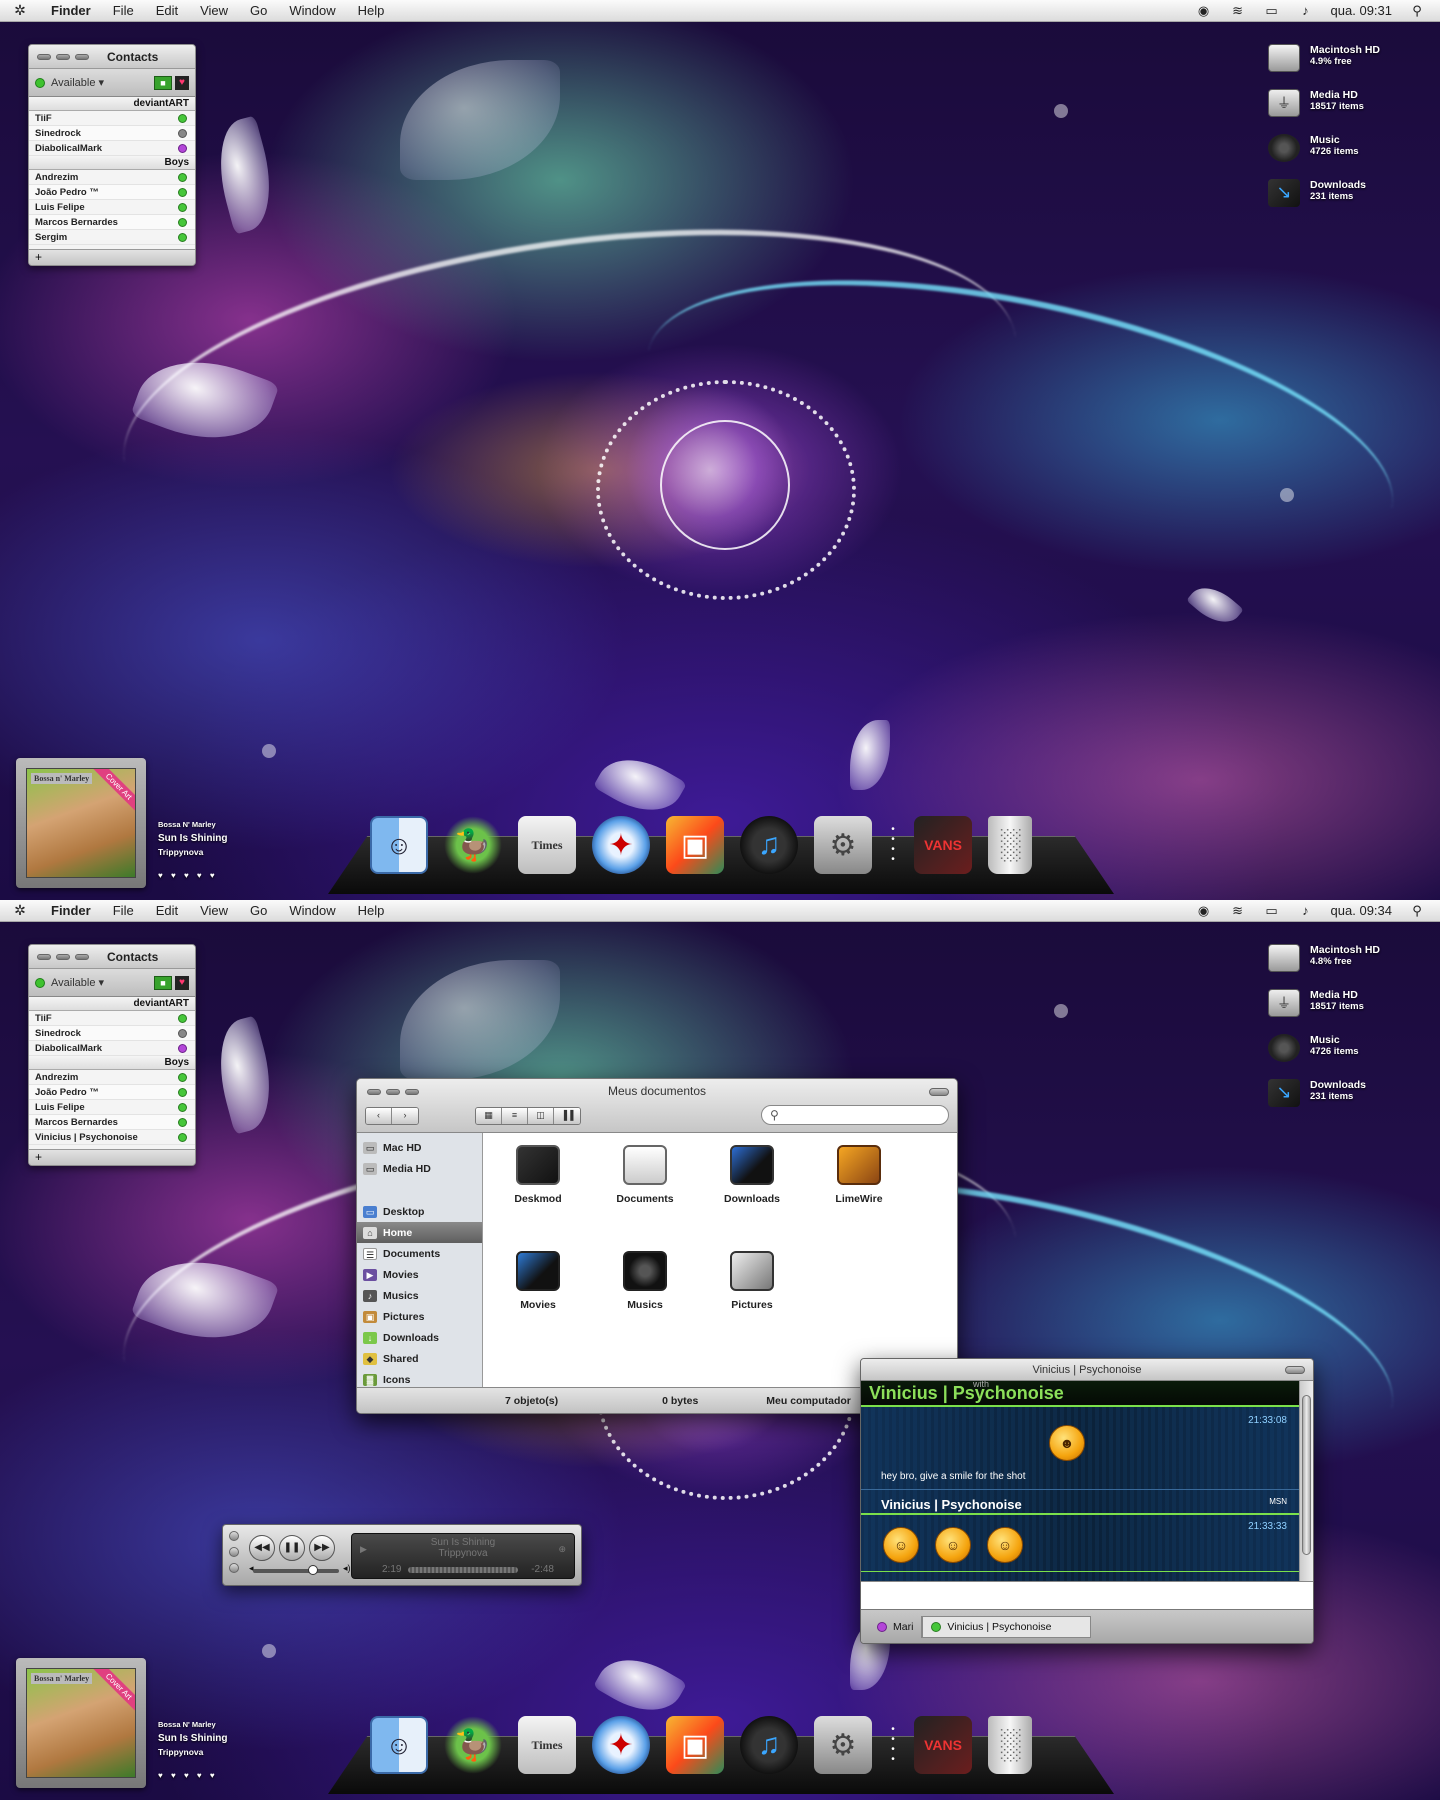  I want to click on volume-downloads: ↘ Downloads 231 items, so click(1343, 1101).